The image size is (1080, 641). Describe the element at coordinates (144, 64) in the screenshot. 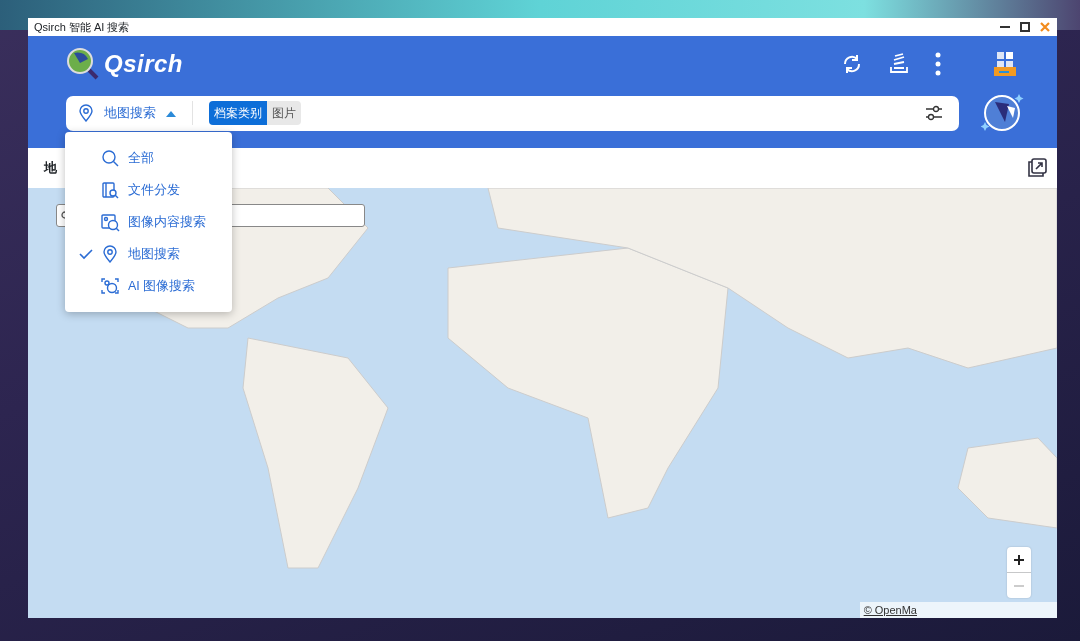

I see `app-logo: Qsirch` at that location.